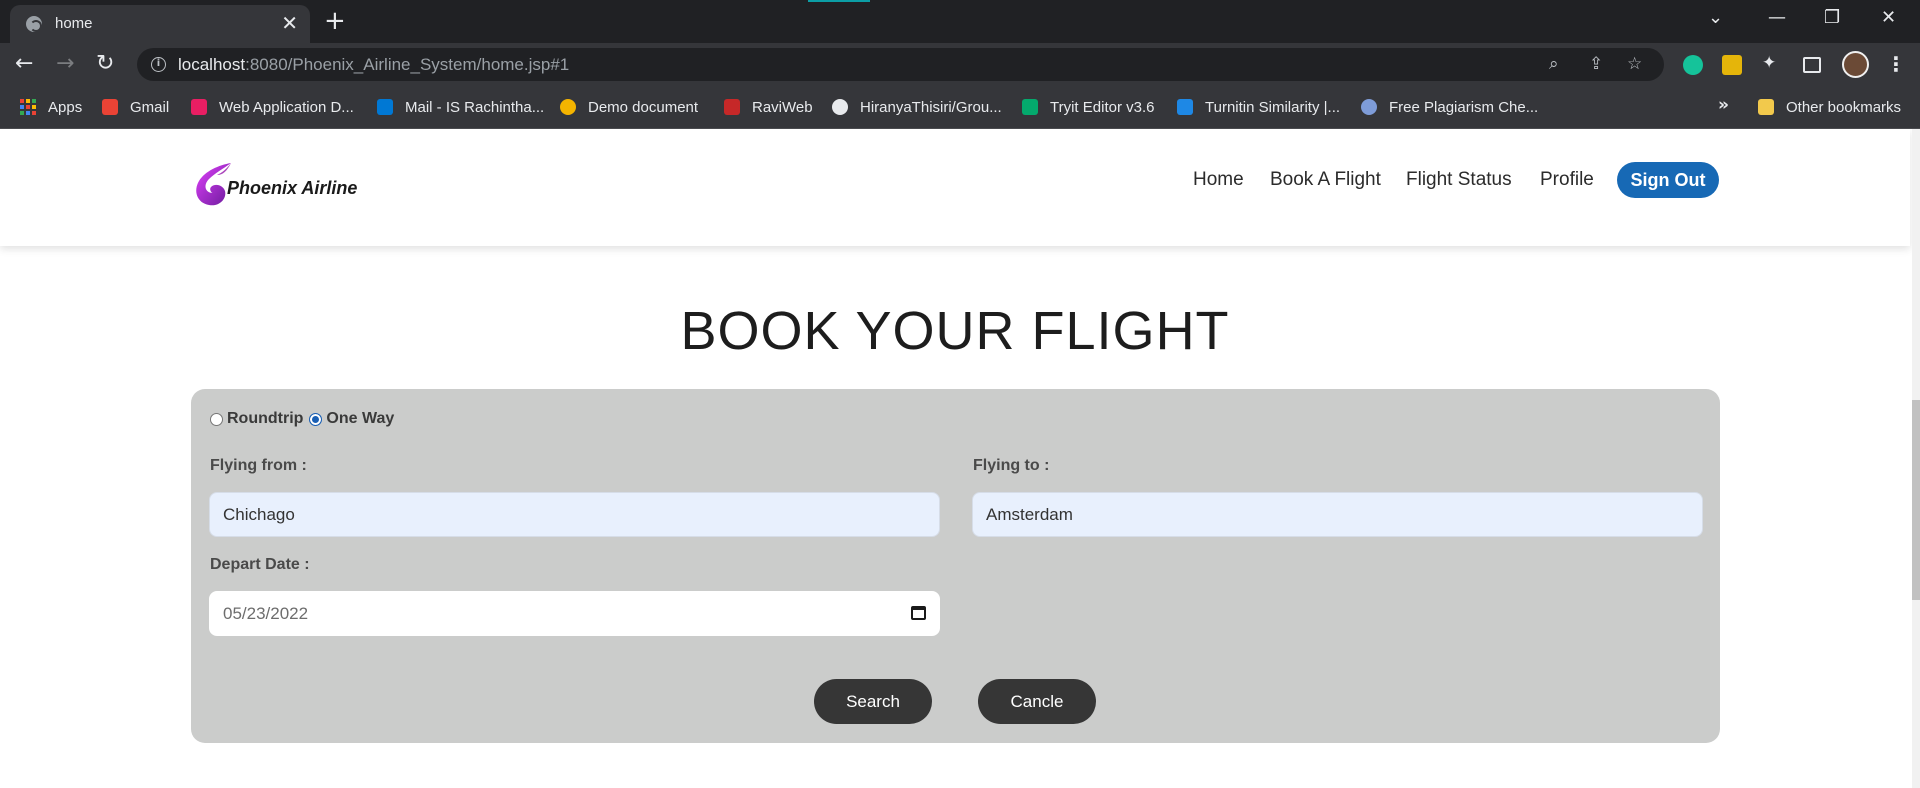 The image size is (1920, 788). I want to click on globe-icon, so click(34, 24).